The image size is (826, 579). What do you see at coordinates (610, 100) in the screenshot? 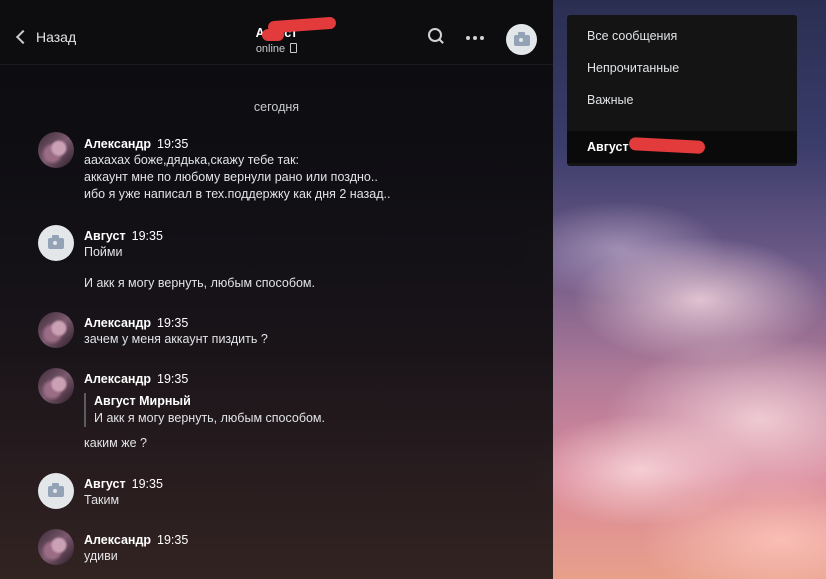
I see `menu-item-important: Важные` at bounding box center [610, 100].